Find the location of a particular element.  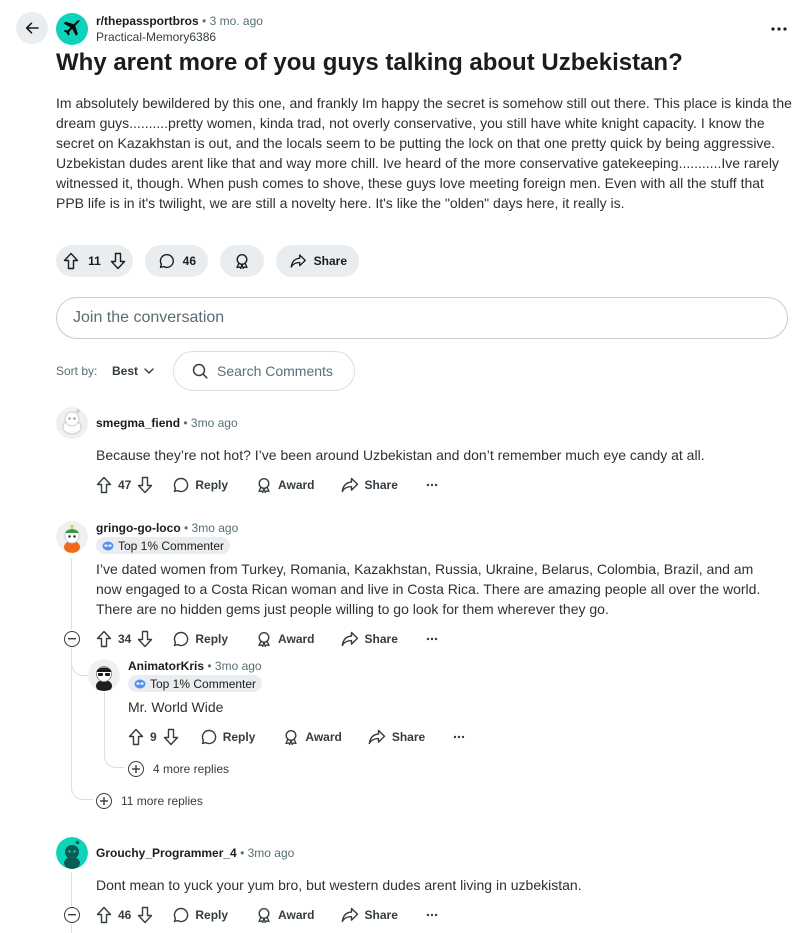

post-meta: r/thepassportbros • 3 mo. ago is located at coordinates (179, 21).